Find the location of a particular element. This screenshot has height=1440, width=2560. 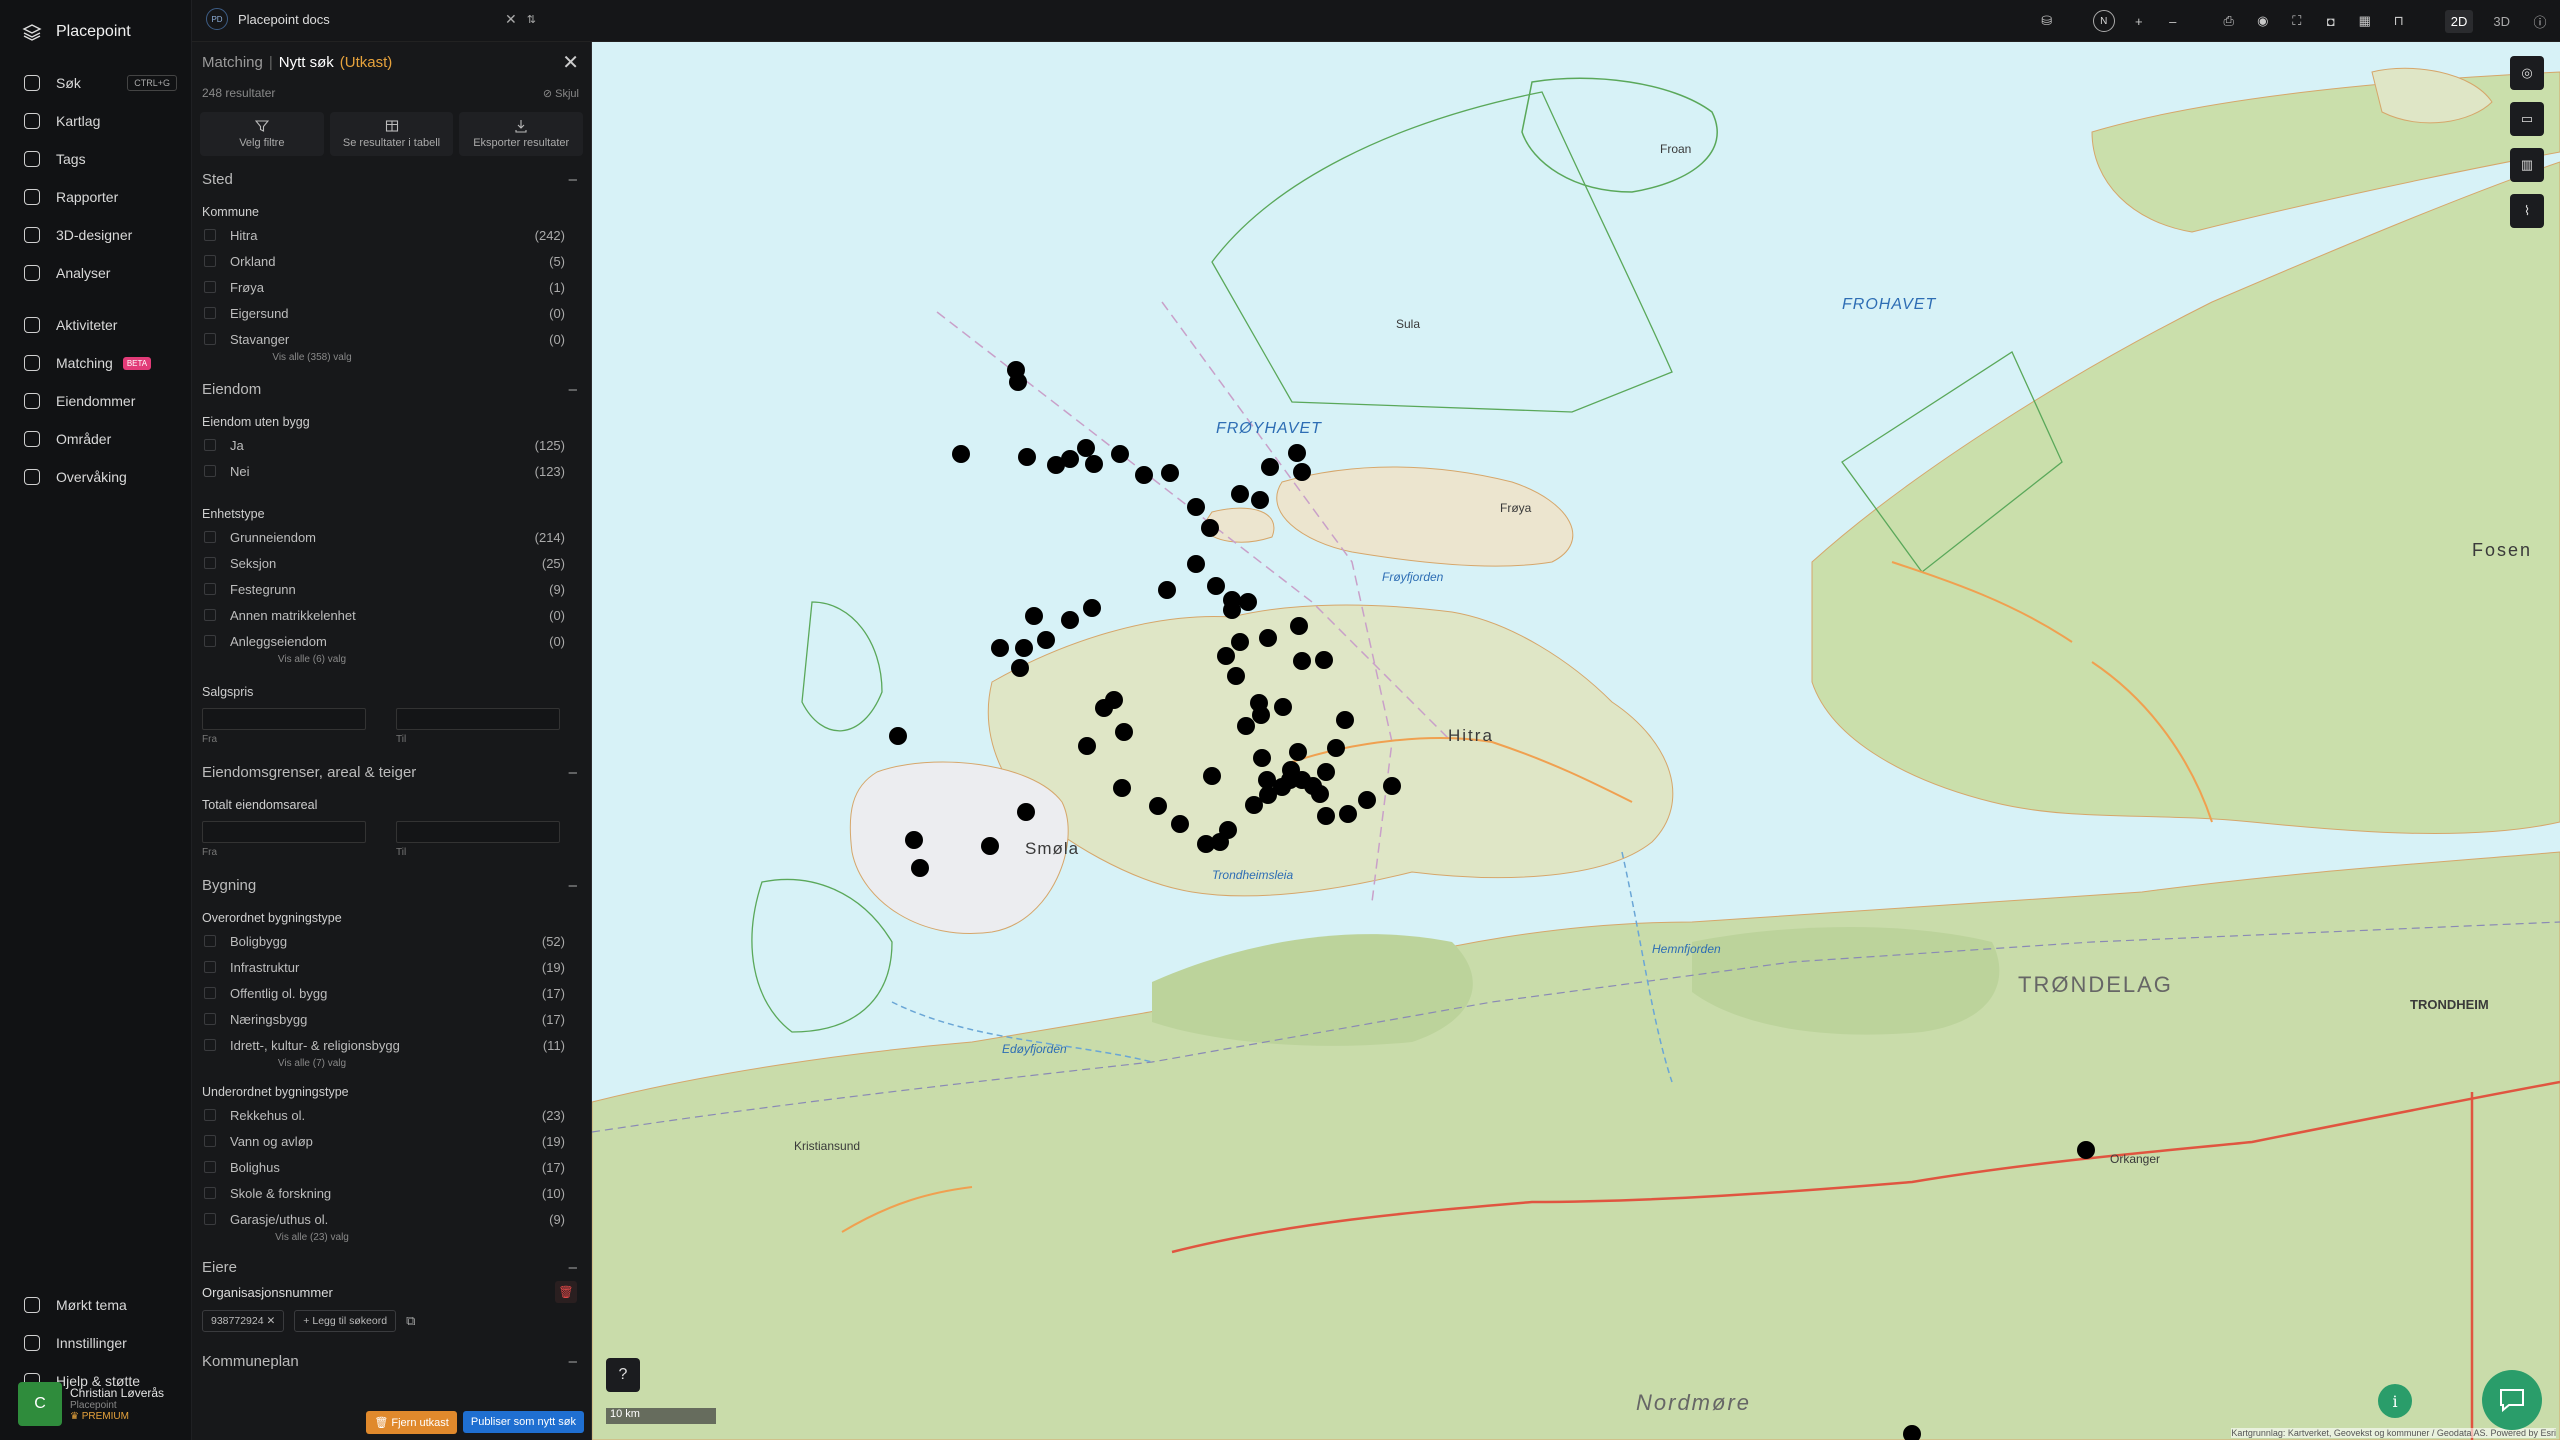

filter-option: Nei (123) is located at coordinates (391, 471).